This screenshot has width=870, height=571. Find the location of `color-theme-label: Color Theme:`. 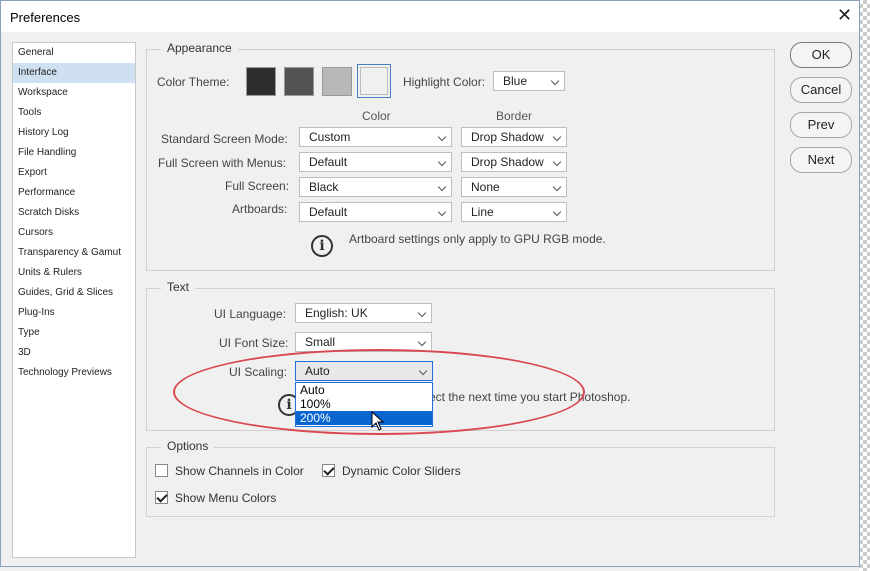

color-theme-label: Color Theme: is located at coordinates (193, 82).